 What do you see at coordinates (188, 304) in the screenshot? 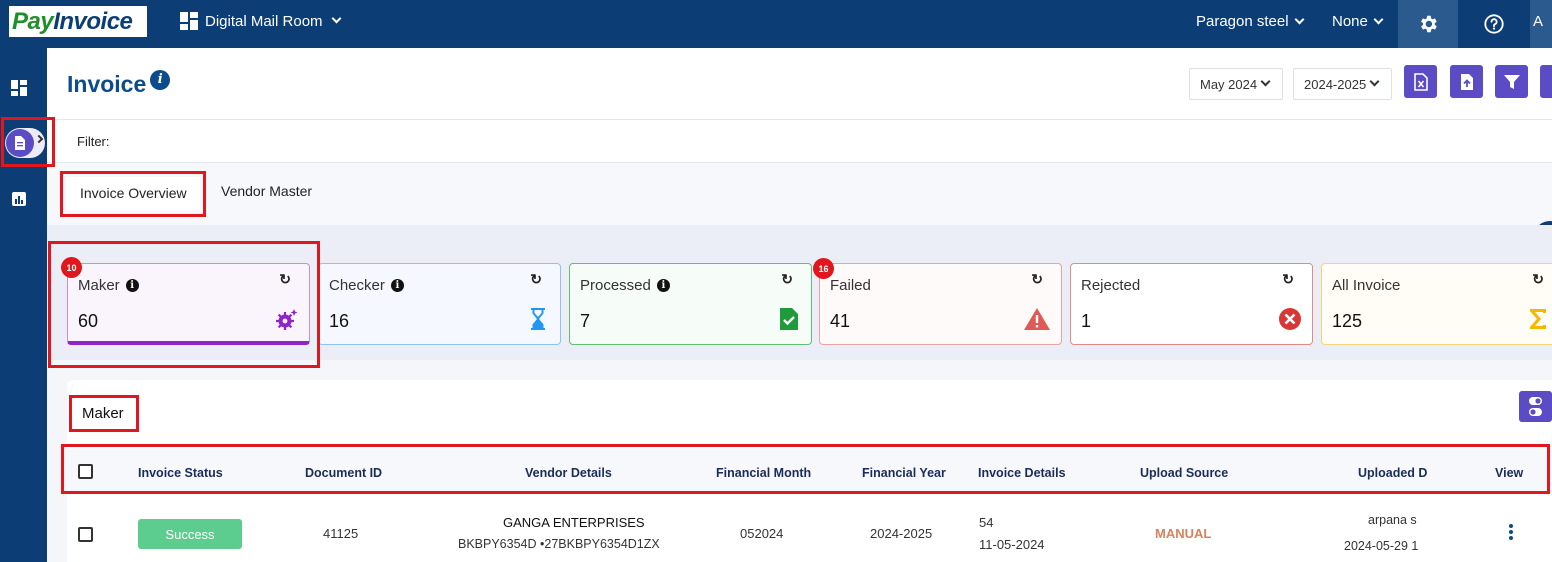
I see `maker-card: Maker i 60 ↻` at bounding box center [188, 304].